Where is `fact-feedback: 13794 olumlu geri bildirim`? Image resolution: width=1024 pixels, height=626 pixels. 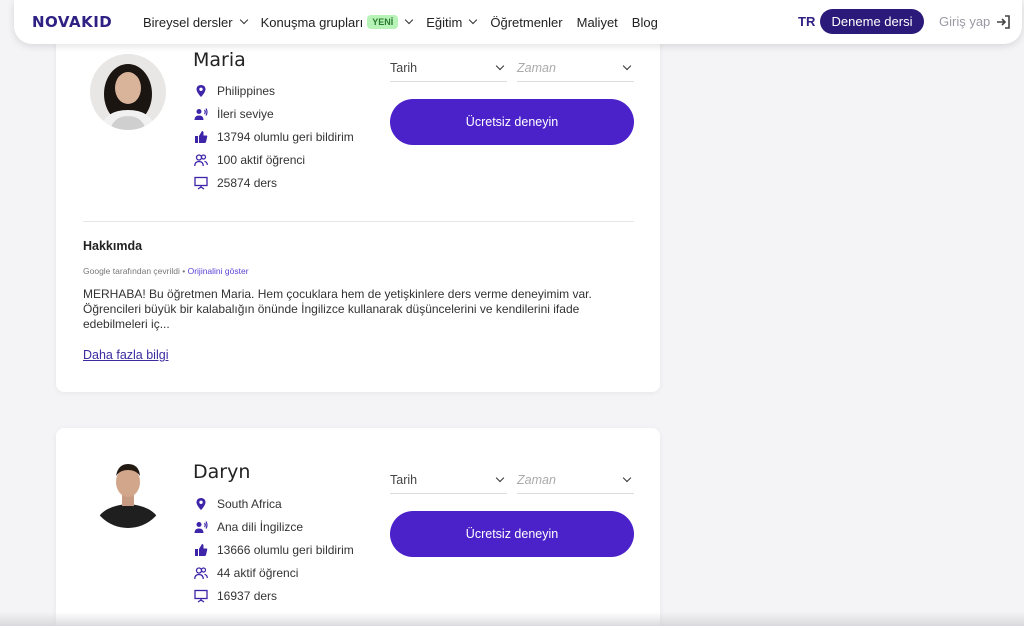 fact-feedback: 13794 olumlu geri bildirim is located at coordinates (274, 136).